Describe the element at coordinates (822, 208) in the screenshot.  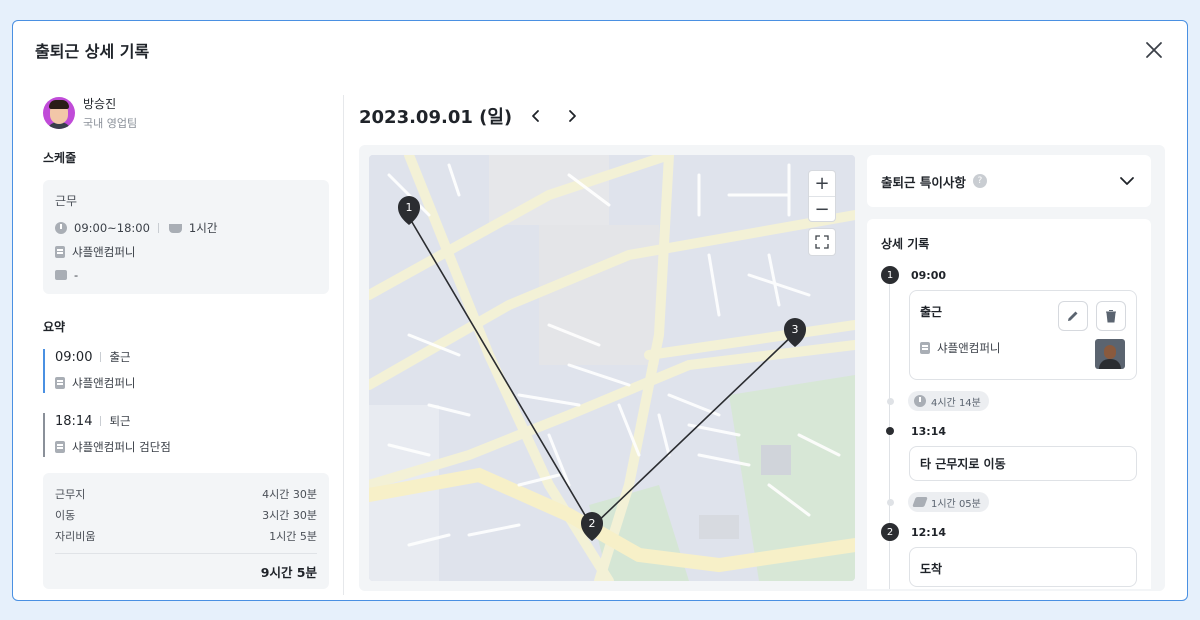
I see `zoom-out-button: −` at that location.